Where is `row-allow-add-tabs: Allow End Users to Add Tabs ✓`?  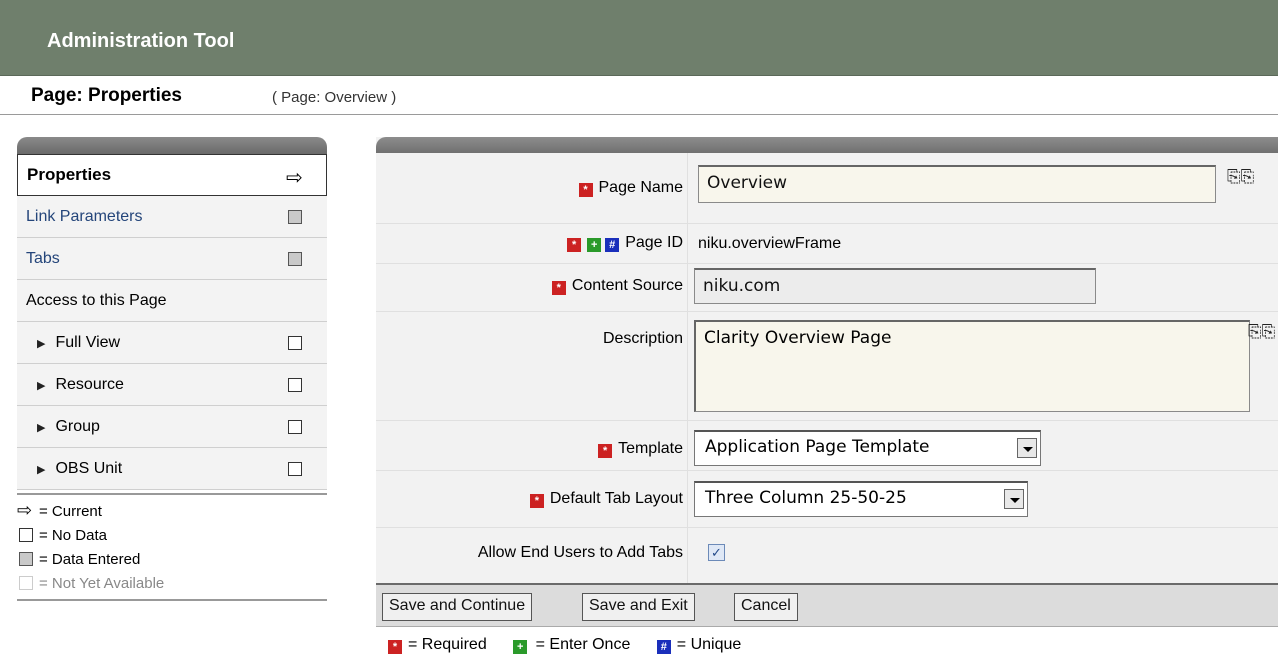 row-allow-add-tabs: Allow End Users to Add Tabs ✓ is located at coordinates (827, 552).